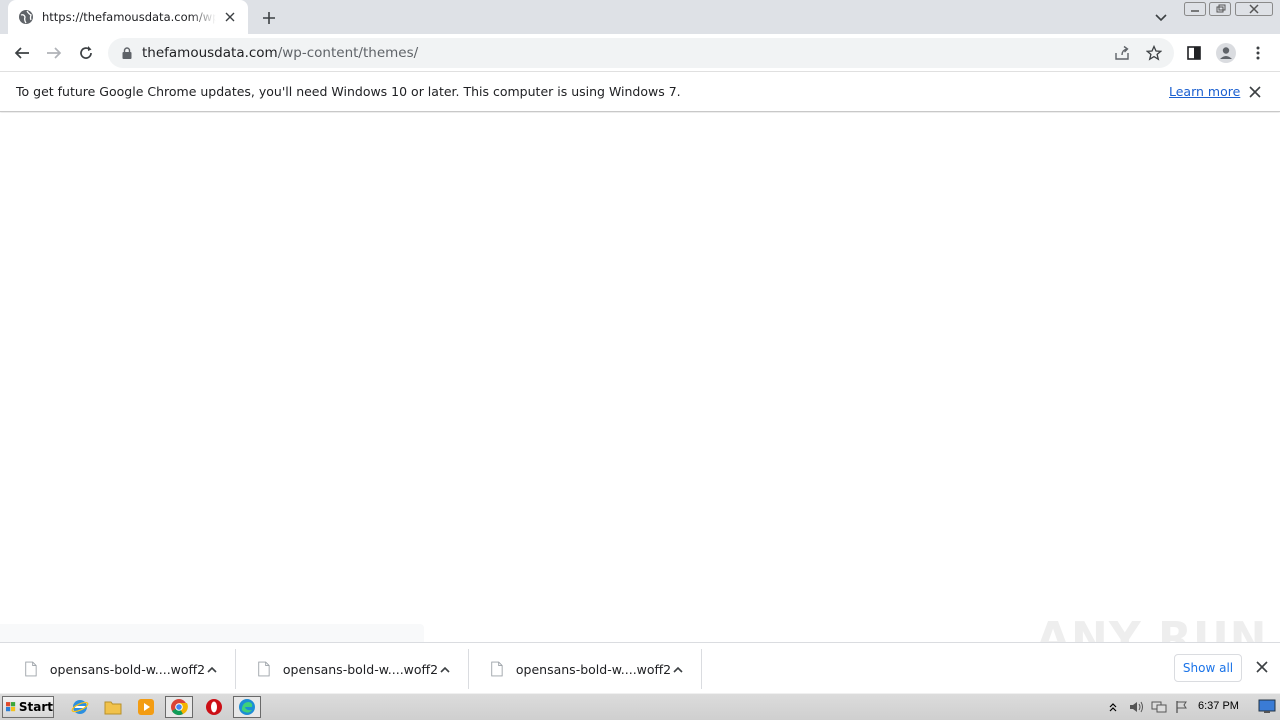 The image size is (1280, 720). Describe the element at coordinates (1154, 53) in the screenshot. I see `bookmark-star-icon` at that location.